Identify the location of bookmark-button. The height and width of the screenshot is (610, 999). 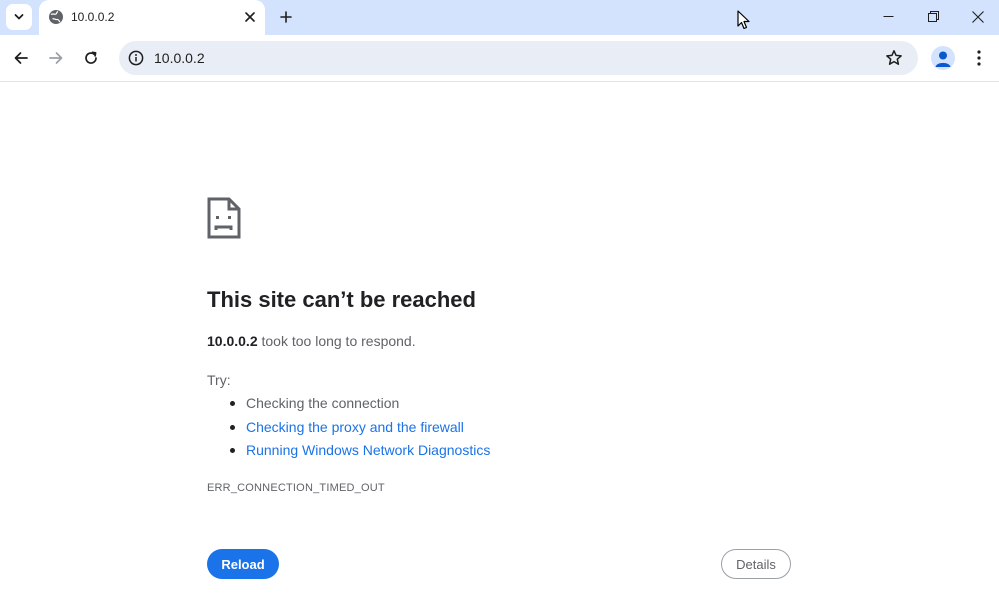
(894, 58).